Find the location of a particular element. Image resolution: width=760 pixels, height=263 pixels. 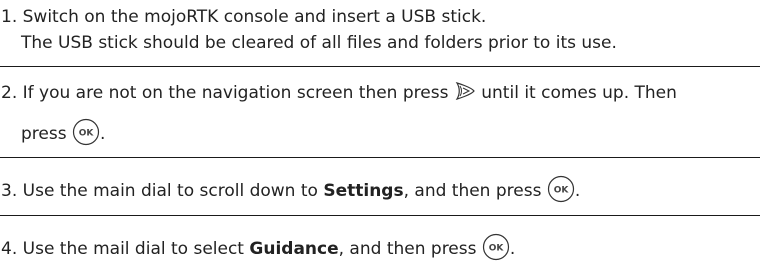

step-3-text-a: Use the main dial to scroll down to is located at coordinates (170, 191).